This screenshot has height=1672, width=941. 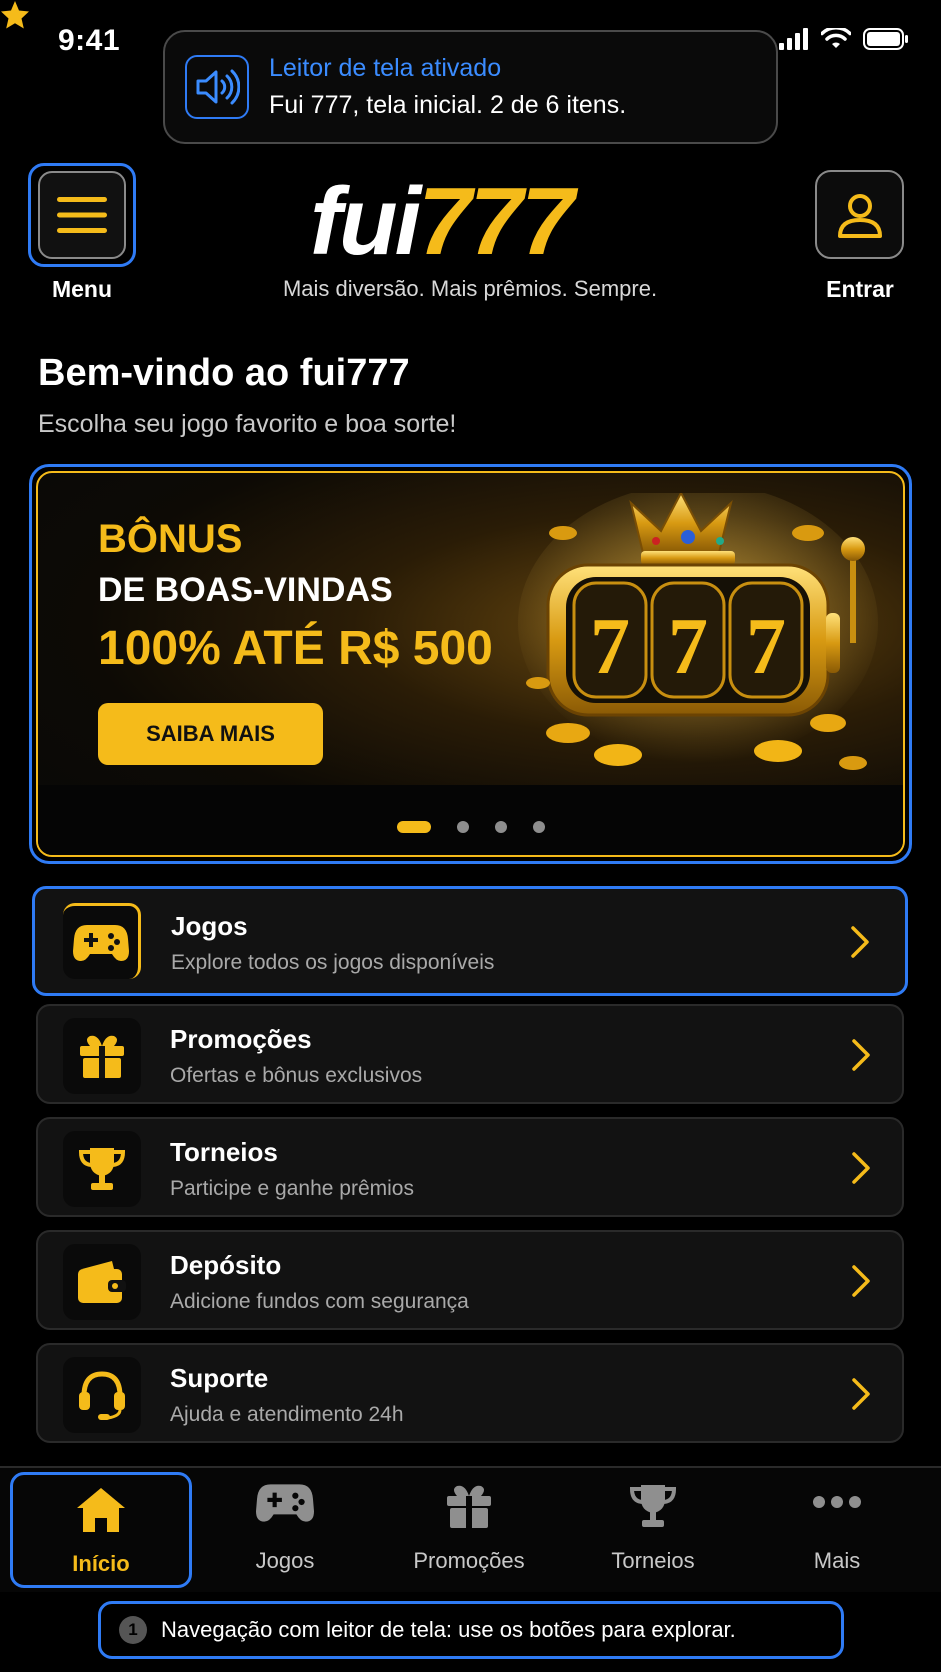 What do you see at coordinates (653, 1528) in the screenshot?
I see `nav-item-torneios: Torneios` at bounding box center [653, 1528].